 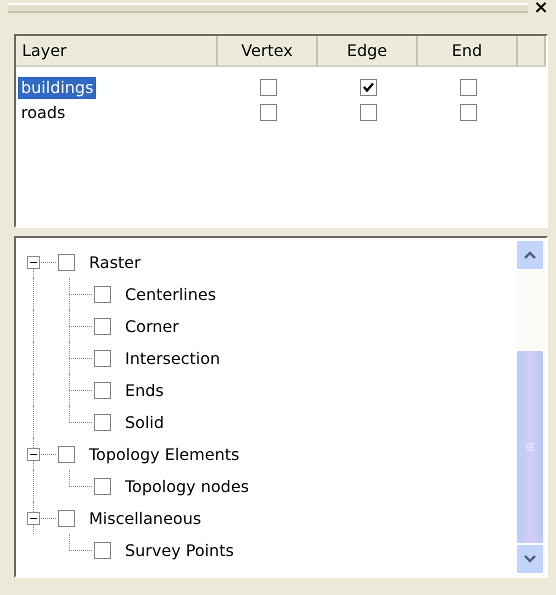 I want to click on scroll-up-button, so click(x=530, y=255).